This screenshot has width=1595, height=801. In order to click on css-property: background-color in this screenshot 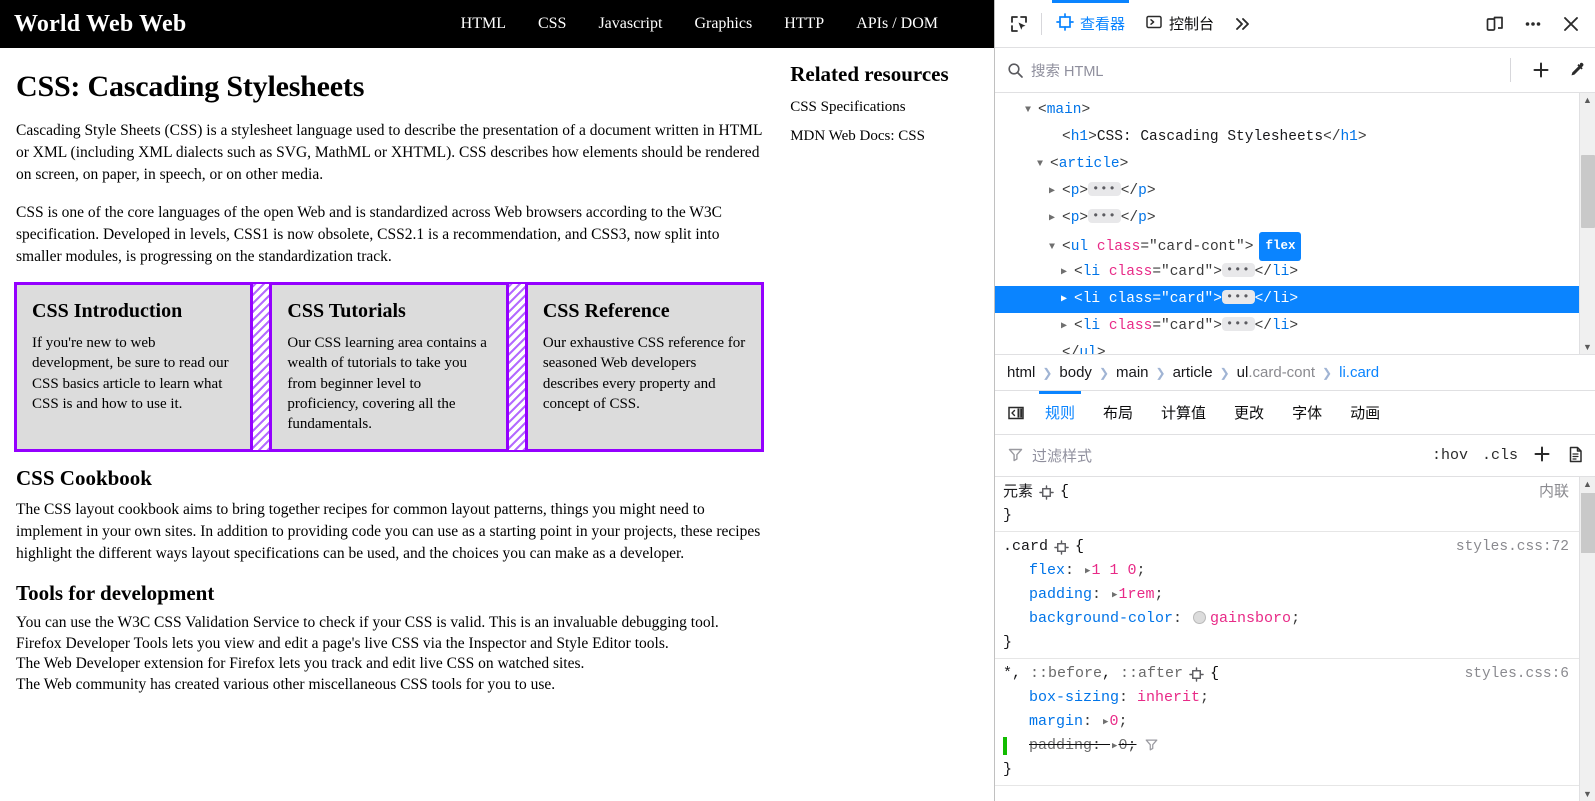, I will do `click(1101, 618)`.